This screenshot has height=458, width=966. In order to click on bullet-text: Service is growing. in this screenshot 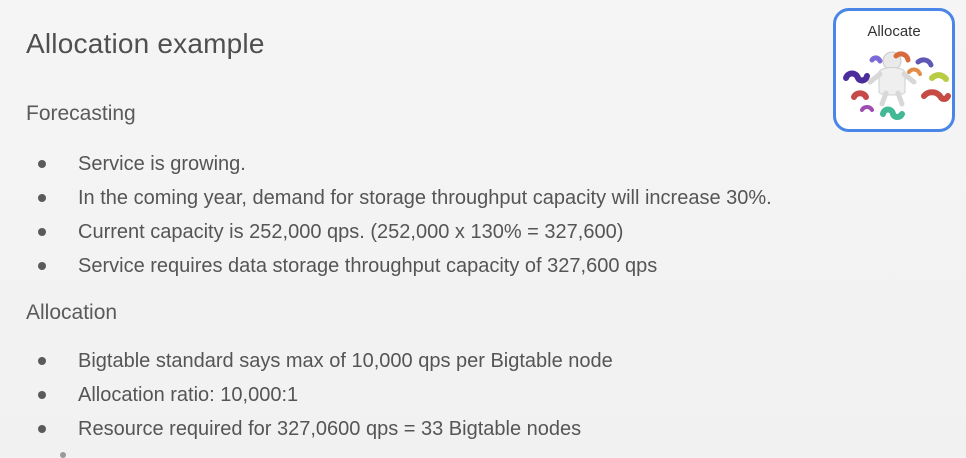, I will do `click(162, 164)`.